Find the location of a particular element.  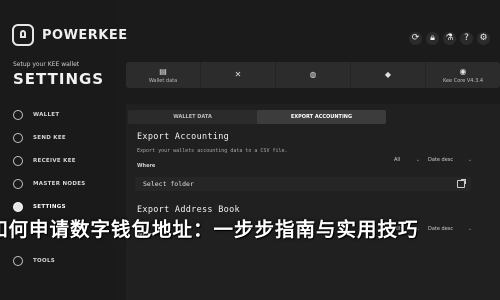

kee-core-icon: ◉ is located at coordinates (463, 71).